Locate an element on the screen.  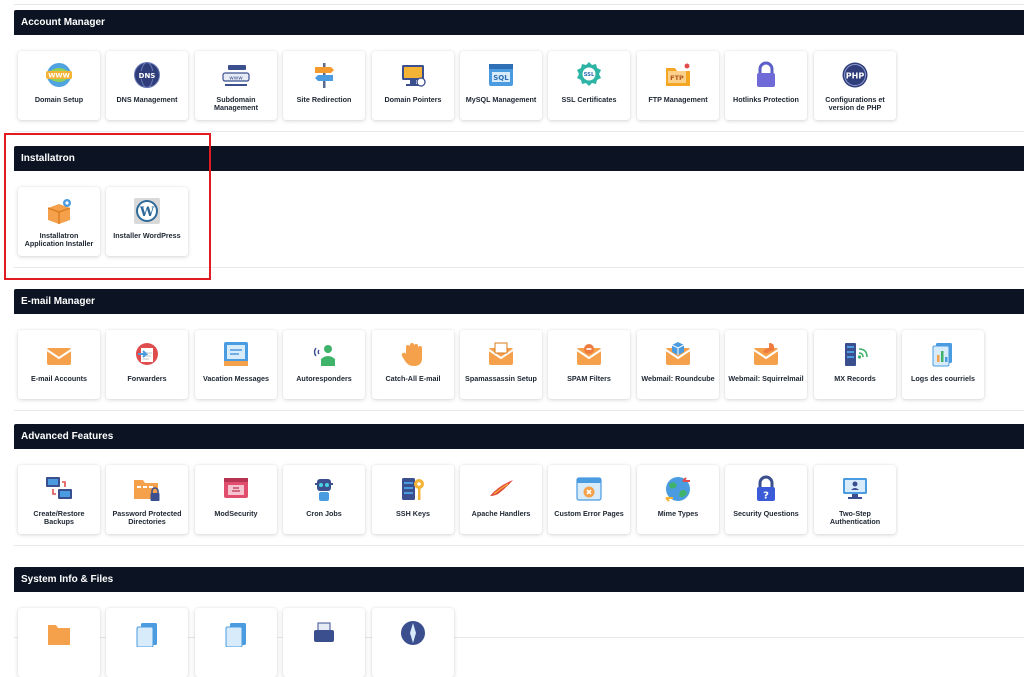
tile-modsecurity: ModSecurity is located at coordinates (236, 499).